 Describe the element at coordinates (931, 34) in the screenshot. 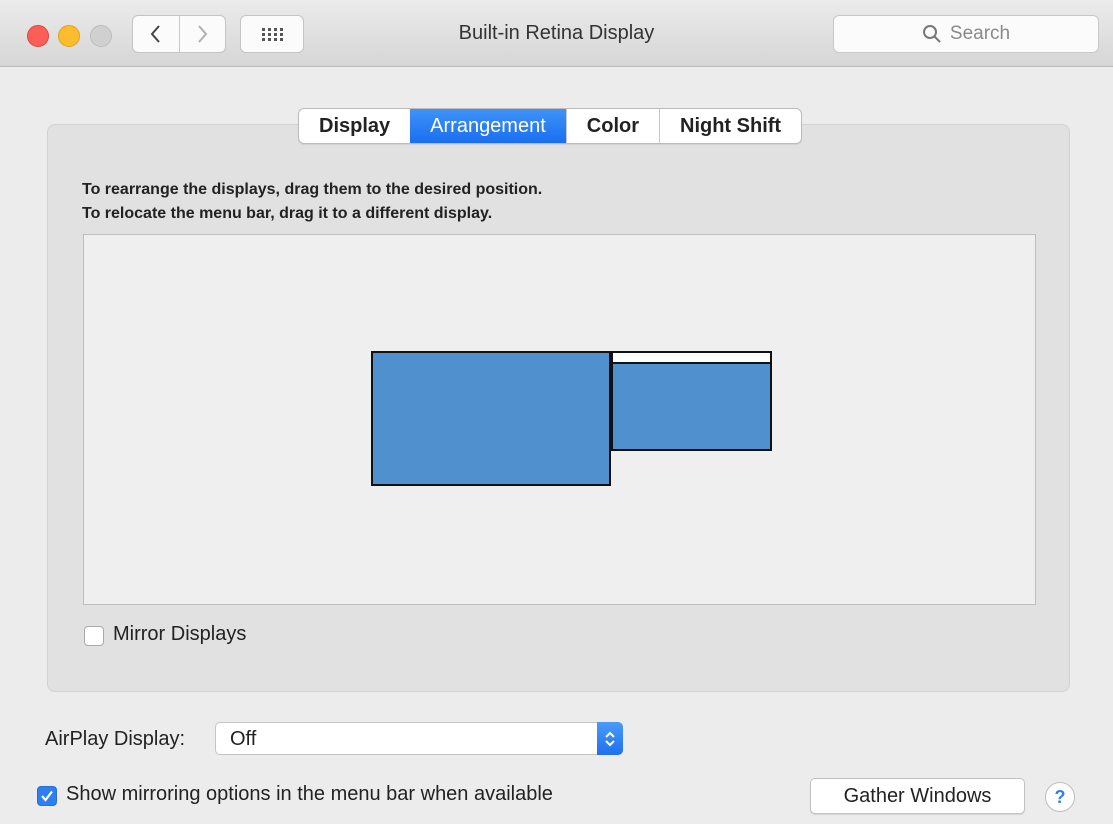

I see `search-icon` at that location.